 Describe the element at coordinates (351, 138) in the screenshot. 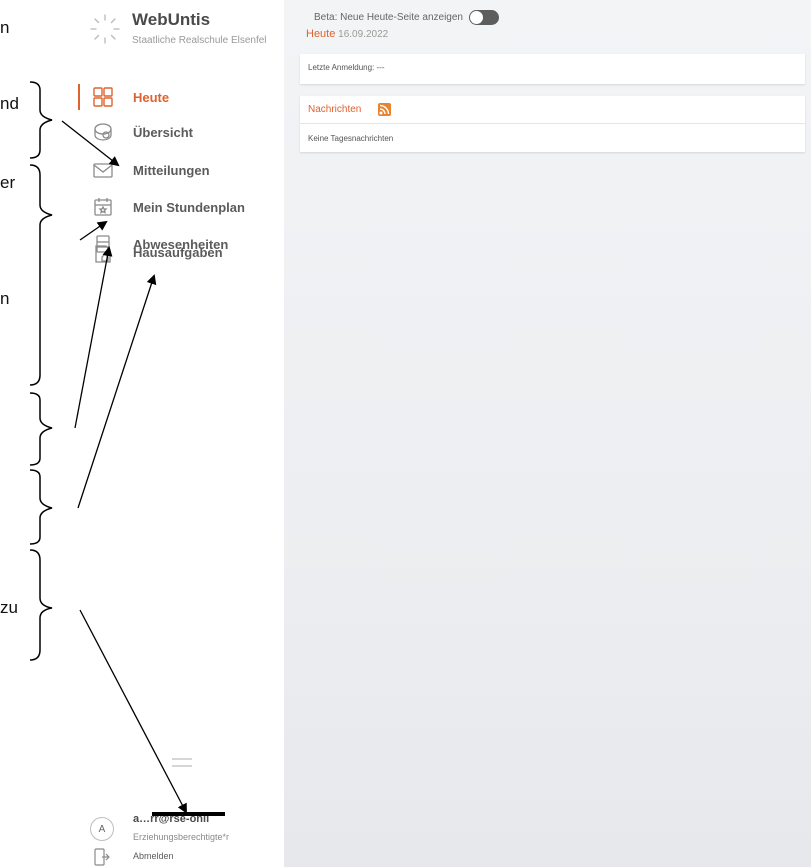

I see `news-empty-text: Keine Tagesnachrichten` at that location.